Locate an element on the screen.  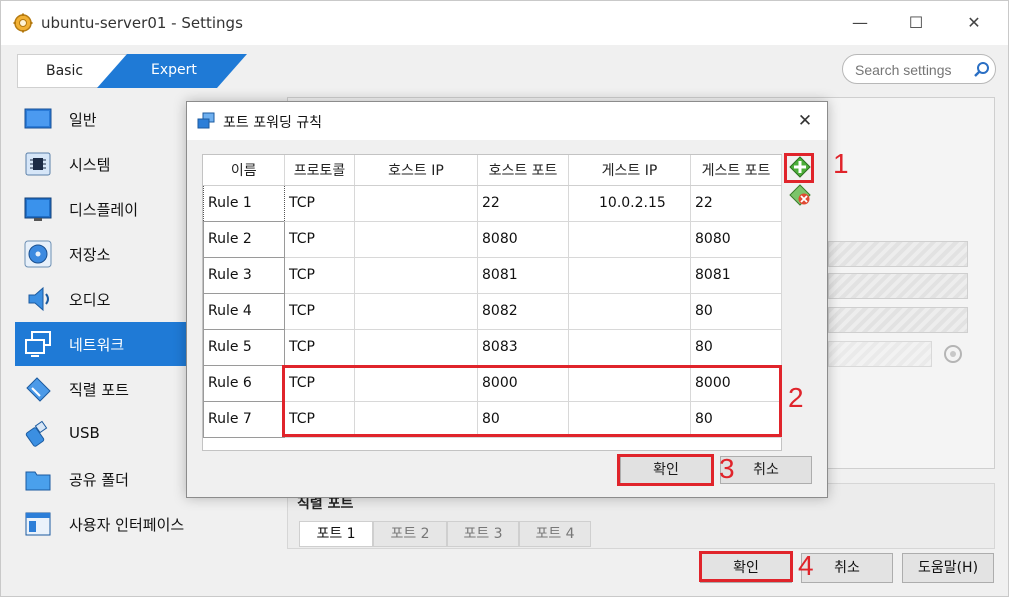
table-row: Rule 5 TCP 8083 80 is located at coordinates (492, 347).